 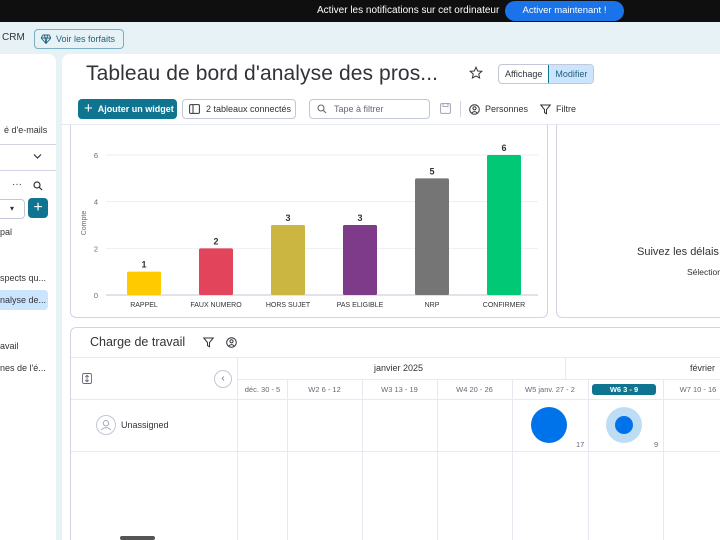 What do you see at coordinates (678, 252) in the screenshot?
I see `deadlines-title: Suivez les délais` at bounding box center [678, 252].